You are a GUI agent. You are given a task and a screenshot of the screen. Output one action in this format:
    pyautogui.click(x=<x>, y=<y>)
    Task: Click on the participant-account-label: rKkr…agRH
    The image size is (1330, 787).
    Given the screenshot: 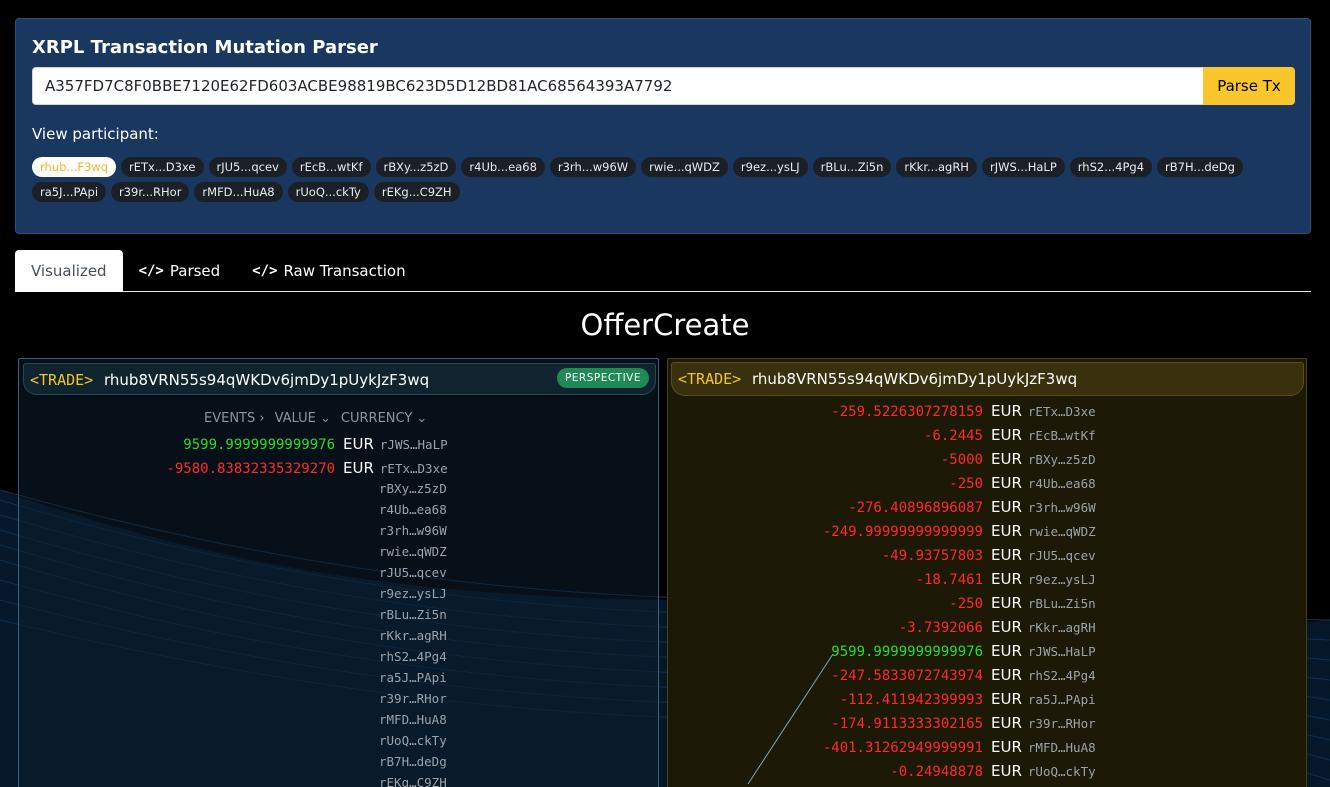 What is the action you would take?
    pyautogui.click(x=413, y=635)
    